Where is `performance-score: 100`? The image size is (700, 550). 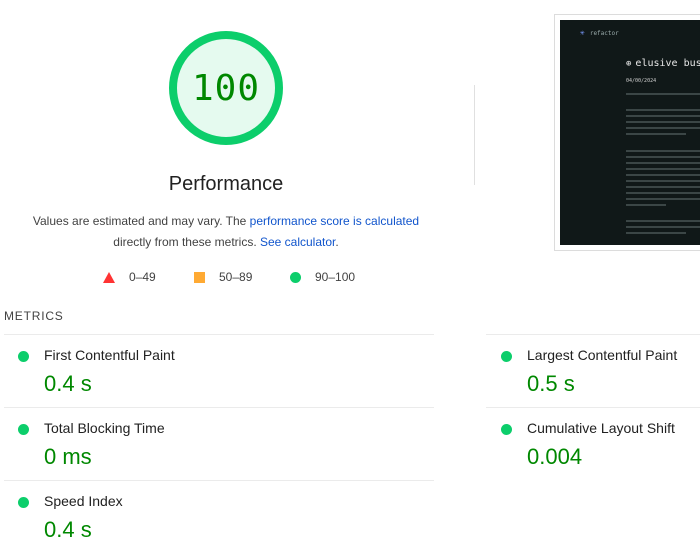
performance-score: 100 is located at coordinates (226, 88).